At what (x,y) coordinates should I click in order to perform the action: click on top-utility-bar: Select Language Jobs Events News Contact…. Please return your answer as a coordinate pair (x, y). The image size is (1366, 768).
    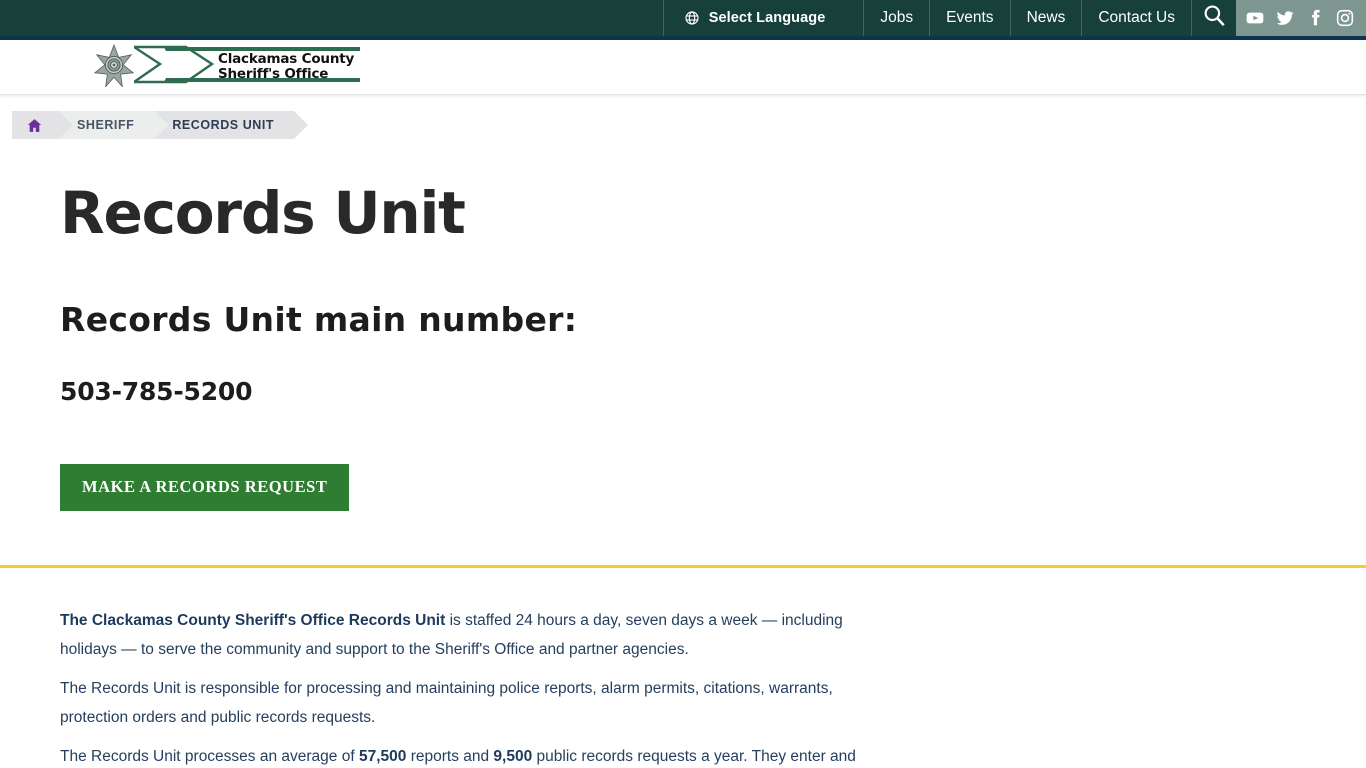
    Looking at the image, I should click on (683, 18).